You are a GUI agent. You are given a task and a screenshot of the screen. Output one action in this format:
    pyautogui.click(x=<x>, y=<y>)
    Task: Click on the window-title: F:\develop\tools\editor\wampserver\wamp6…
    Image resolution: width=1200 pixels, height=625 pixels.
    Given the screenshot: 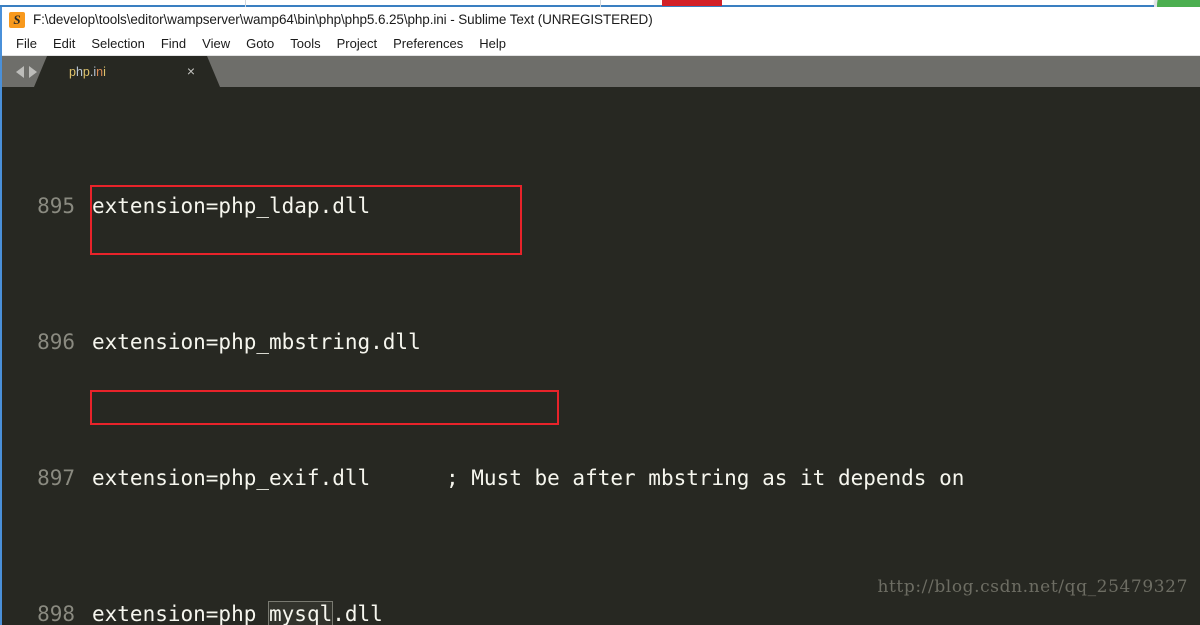 What is the action you would take?
    pyautogui.click(x=343, y=19)
    